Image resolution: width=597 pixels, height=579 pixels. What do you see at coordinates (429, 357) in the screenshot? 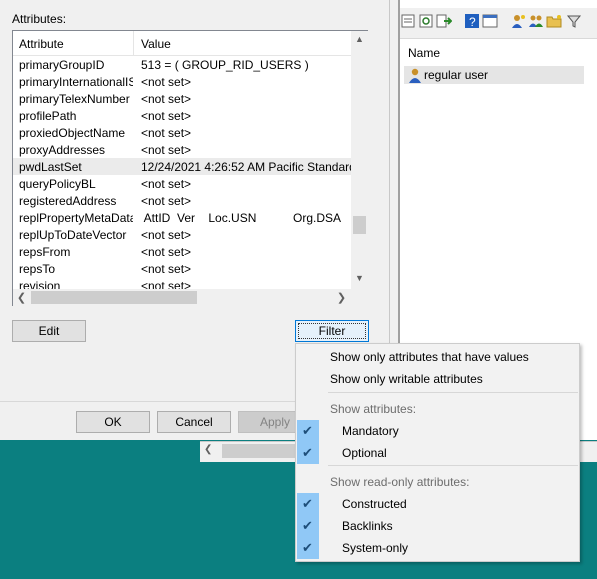
I see `menu-item-label: Show only attributes that have values` at bounding box center [429, 357].